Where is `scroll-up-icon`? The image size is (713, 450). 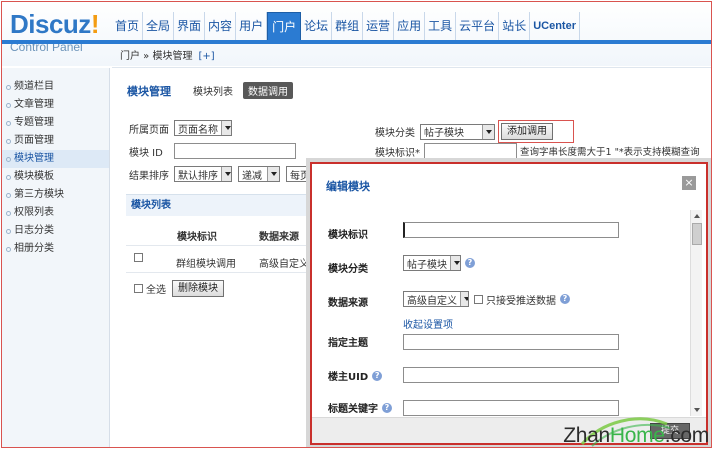 scroll-up-icon is located at coordinates (697, 216).